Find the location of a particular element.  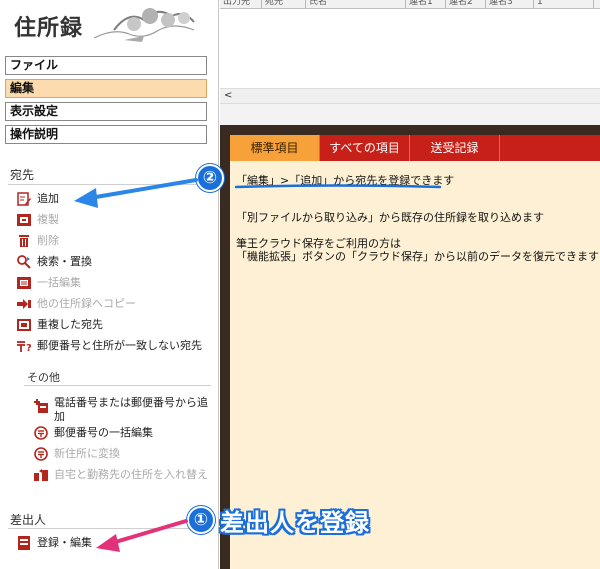

sidebar-item-postal-bulk-edit: 郵便番号の一括編集 is located at coordinates (123, 433).